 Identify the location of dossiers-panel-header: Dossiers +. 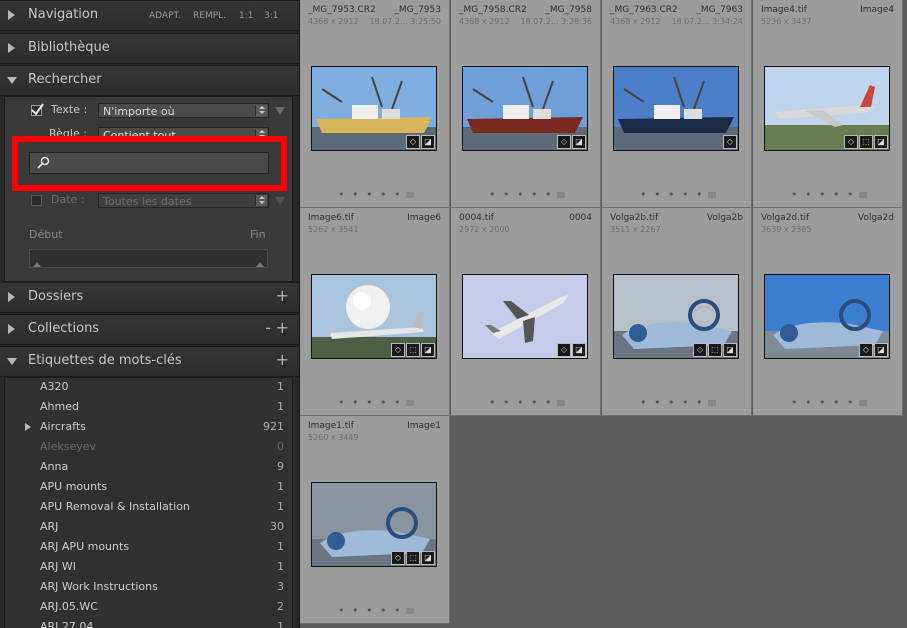
(149, 297).